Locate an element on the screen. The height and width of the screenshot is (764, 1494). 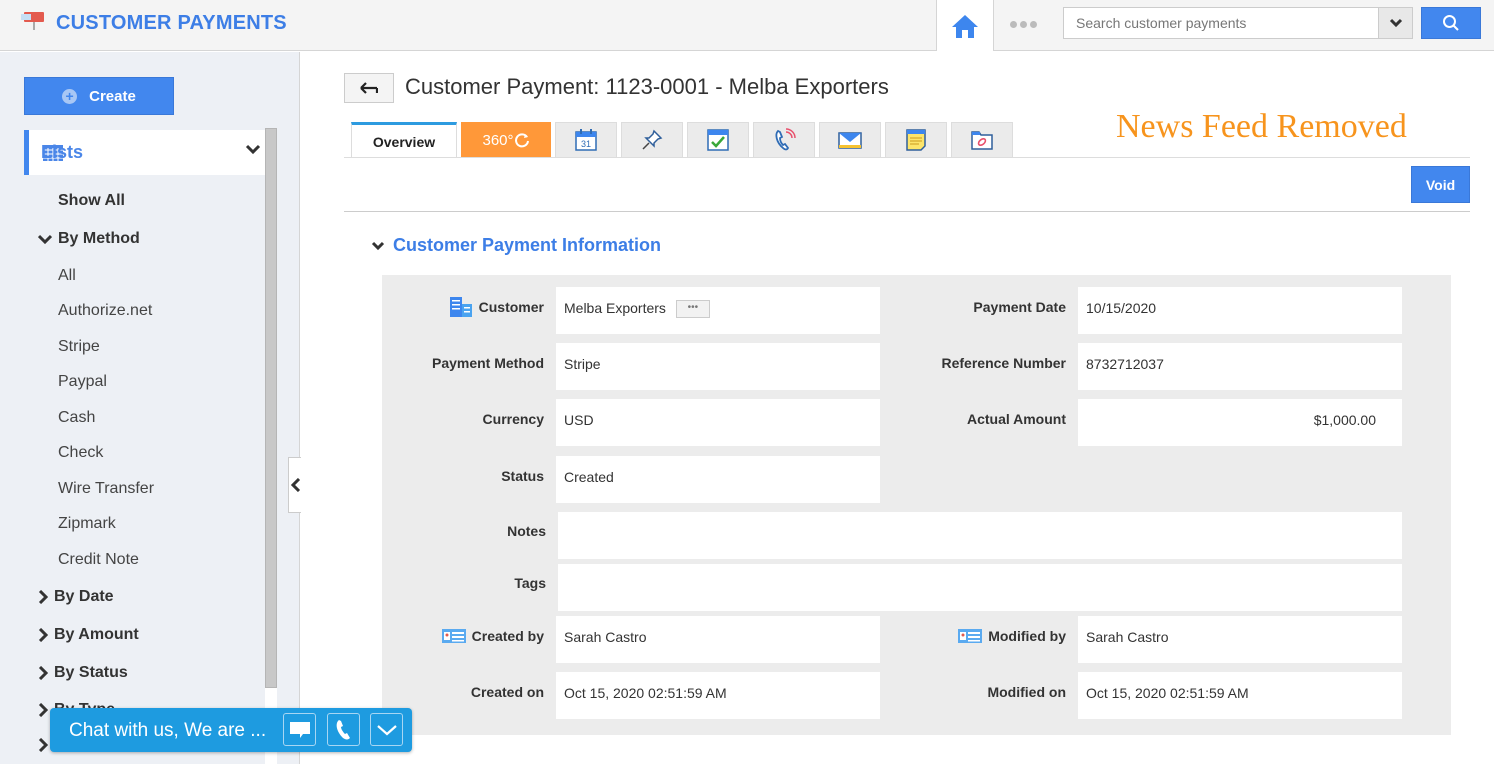
tab-bar: Overview 360° 31 is located at coordinates (682, 140).